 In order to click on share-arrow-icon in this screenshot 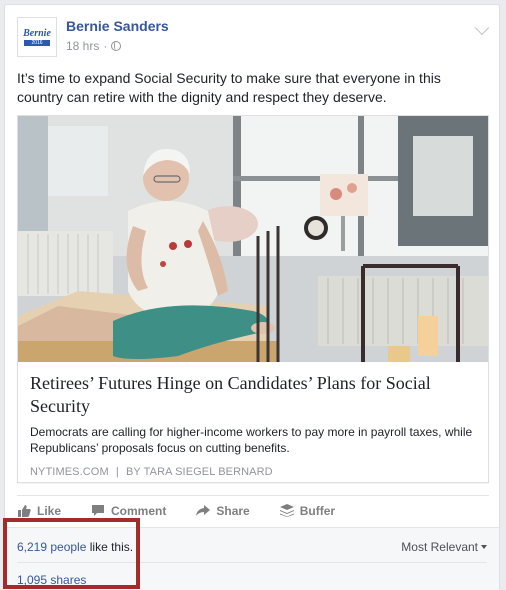, I will do `click(203, 510)`.